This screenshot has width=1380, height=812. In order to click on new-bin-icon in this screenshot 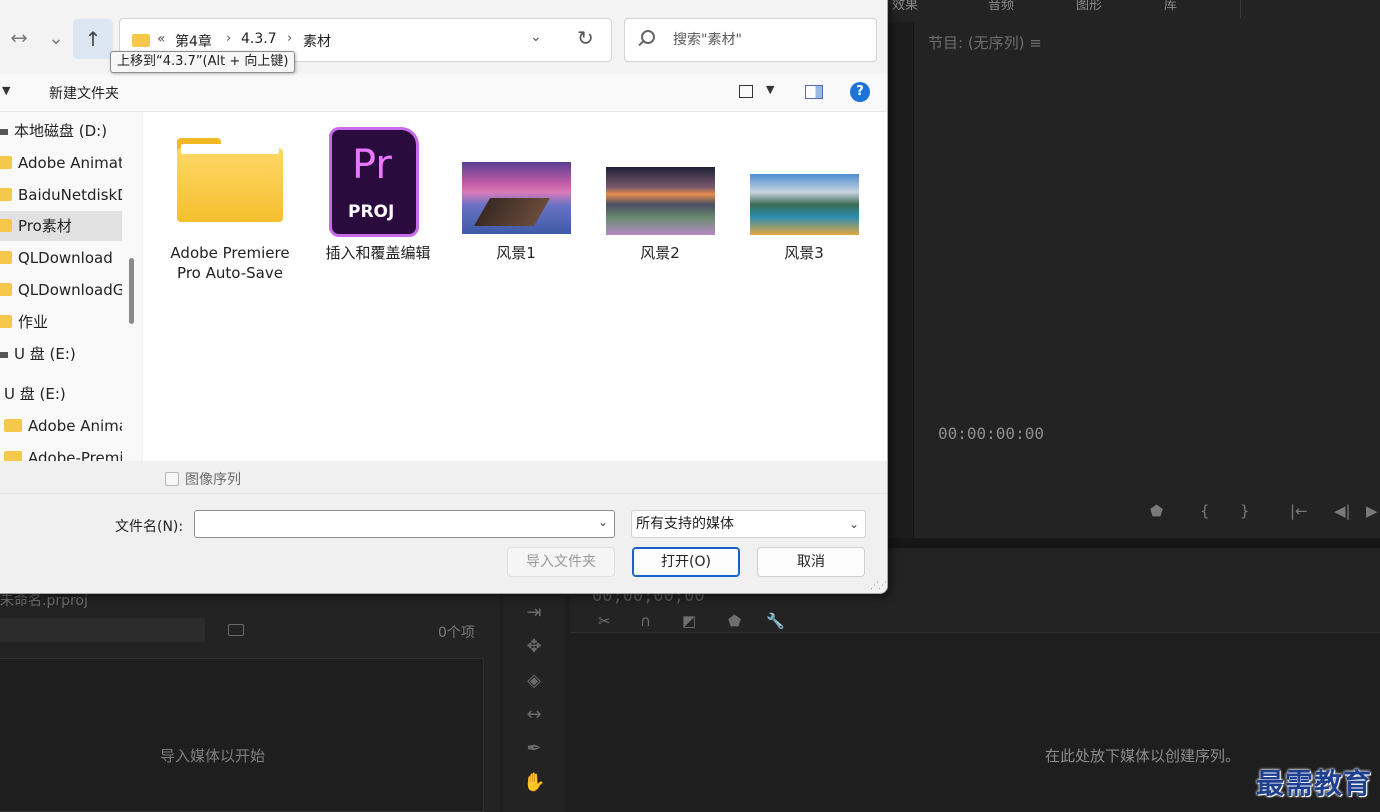, I will do `click(236, 630)`.